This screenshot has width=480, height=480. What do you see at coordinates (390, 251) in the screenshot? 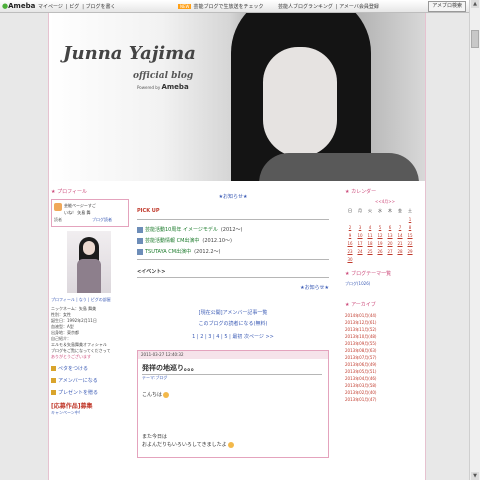
I see `calendar-day: 27` at bounding box center [390, 251].